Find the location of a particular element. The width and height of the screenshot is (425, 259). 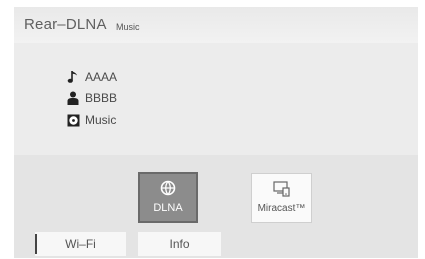

page-title: Rear–DLNA is located at coordinates (65, 24).